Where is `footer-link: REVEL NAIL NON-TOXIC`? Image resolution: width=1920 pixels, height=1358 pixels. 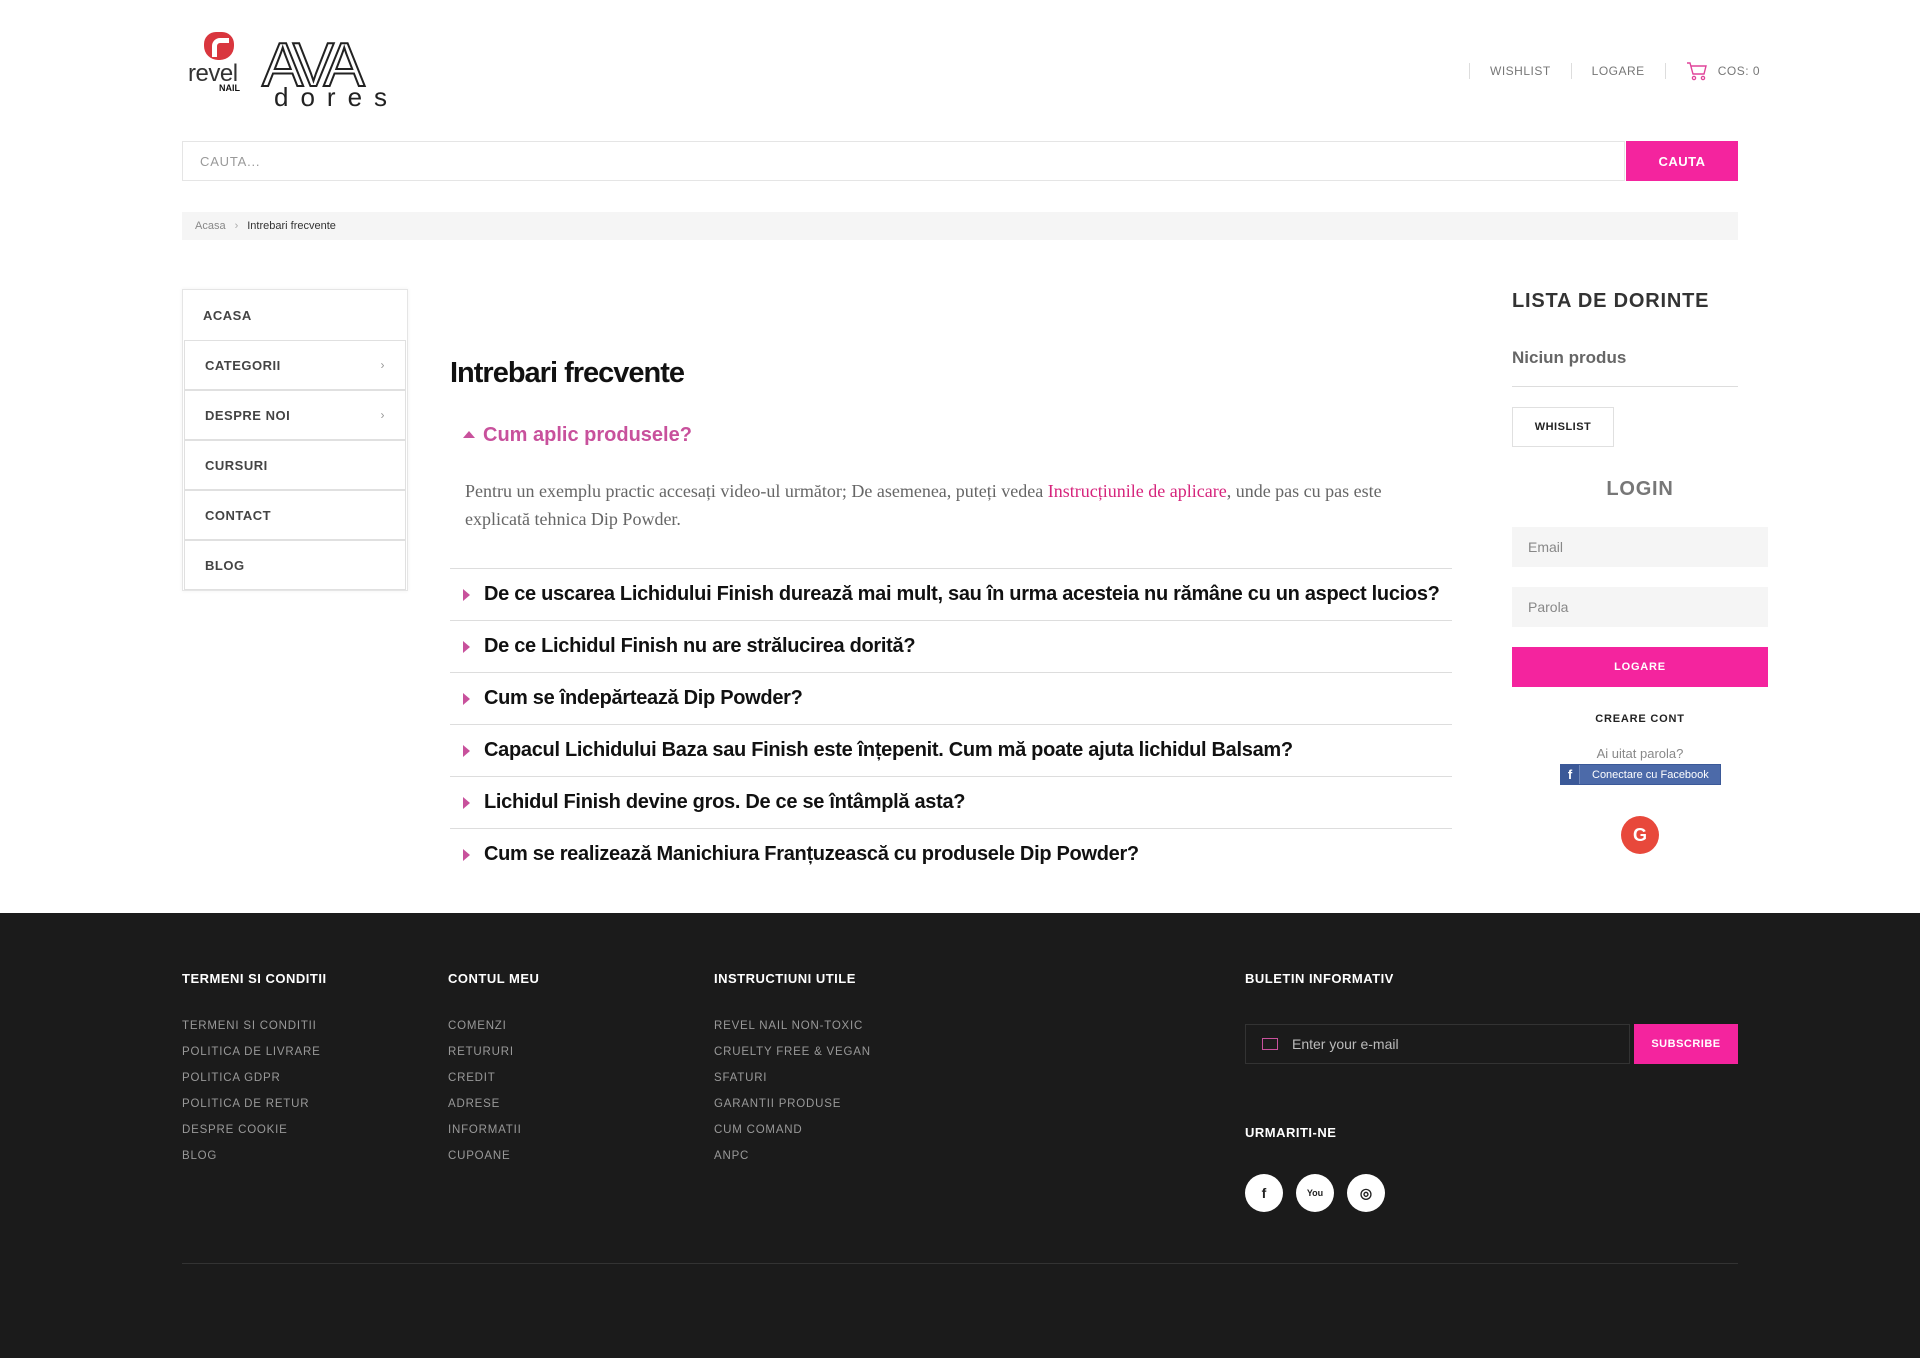
footer-link: REVEL NAIL NON-TOXIC is located at coordinates (792, 1026).